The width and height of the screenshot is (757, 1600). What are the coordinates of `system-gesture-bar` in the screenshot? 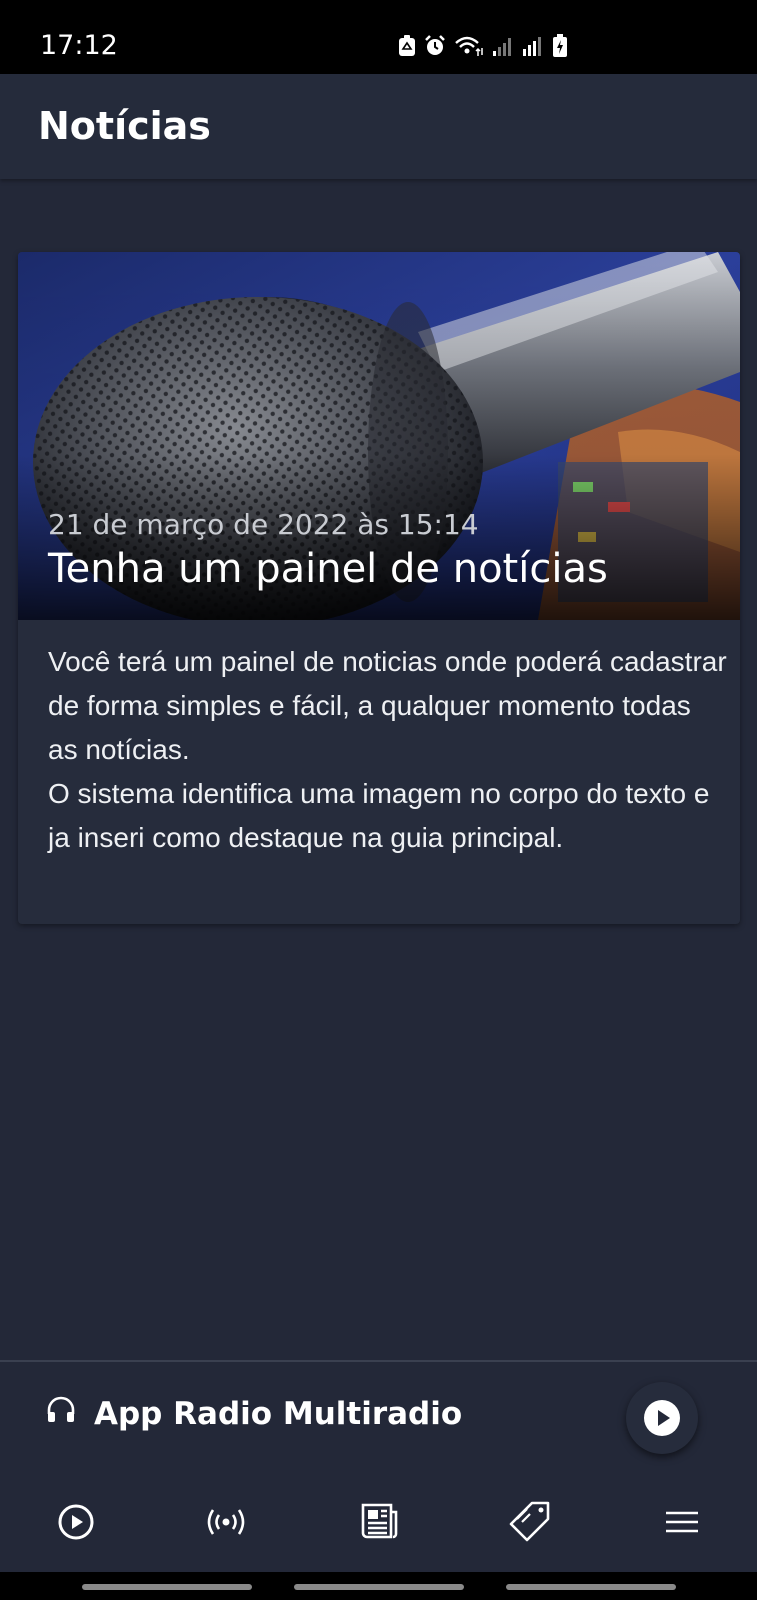 It's located at (378, 1586).